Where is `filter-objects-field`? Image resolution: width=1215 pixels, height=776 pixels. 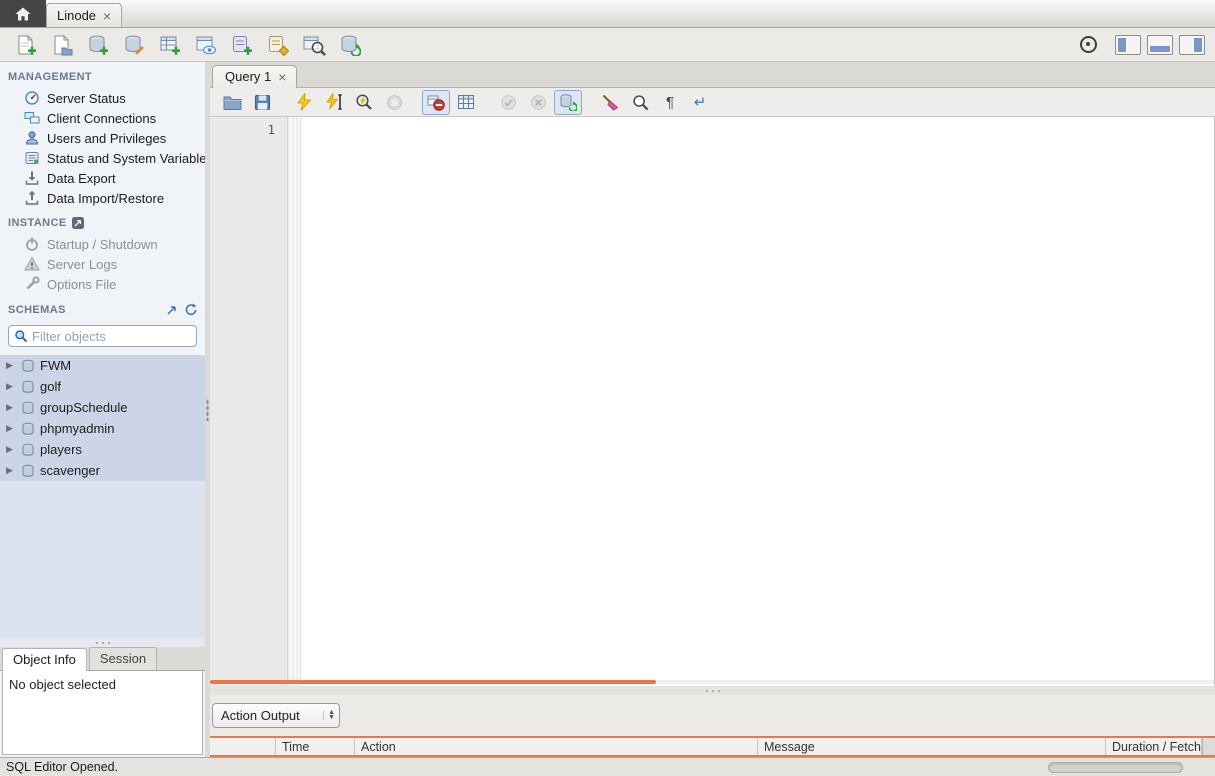 filter-objects-field is located at coordinates (106, 336).